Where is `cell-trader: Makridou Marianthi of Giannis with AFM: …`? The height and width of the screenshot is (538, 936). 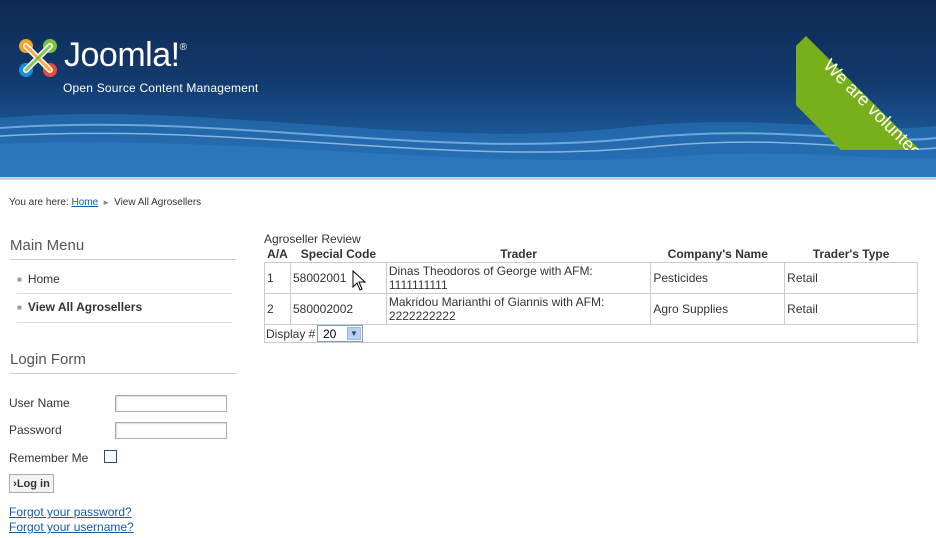 cell-trader: Makridou Marianthi of Giannis with AFM: … is located at coordinates (518, 309).